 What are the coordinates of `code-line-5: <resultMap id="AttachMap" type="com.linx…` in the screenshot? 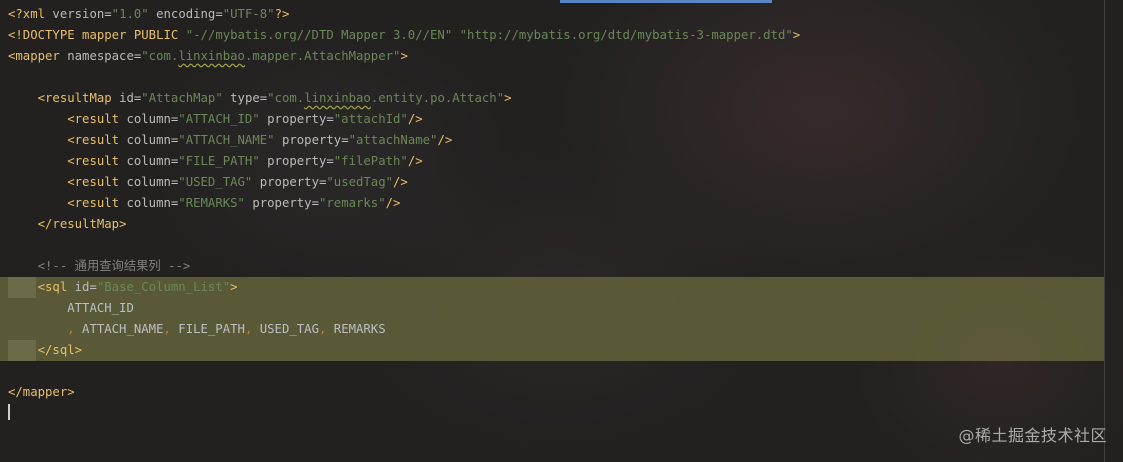 It's located at (552, 98).